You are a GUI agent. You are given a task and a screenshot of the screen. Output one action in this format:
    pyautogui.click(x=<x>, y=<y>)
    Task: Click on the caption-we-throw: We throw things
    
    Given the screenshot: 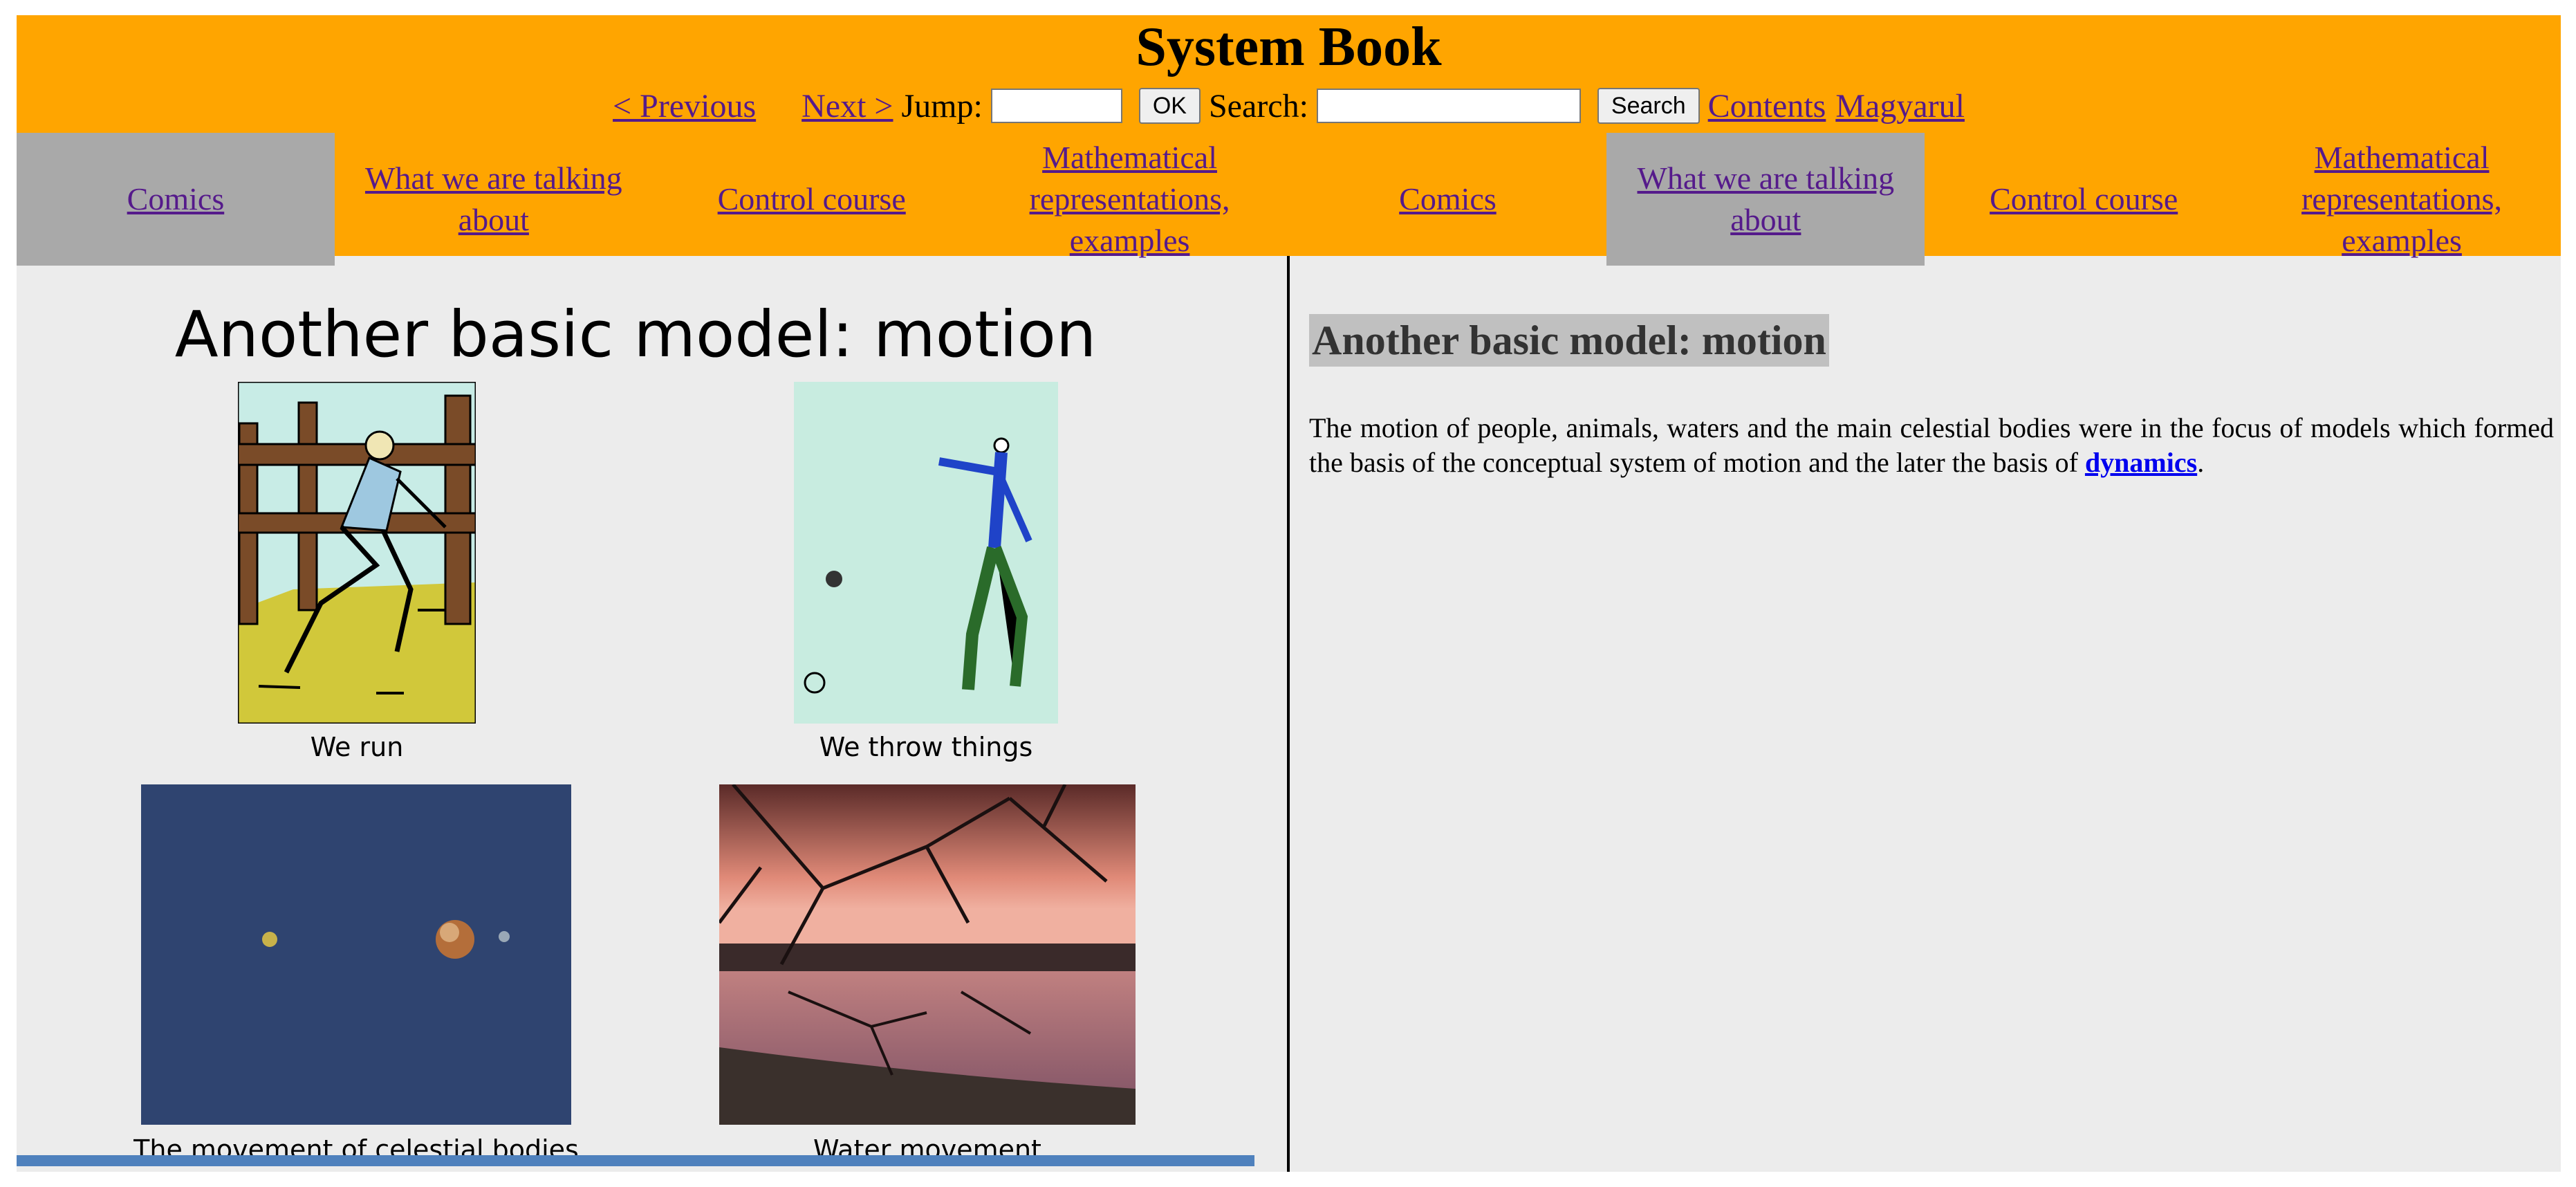 What is the action you would take?
    pyautogui.click(x=926, y=747)
    